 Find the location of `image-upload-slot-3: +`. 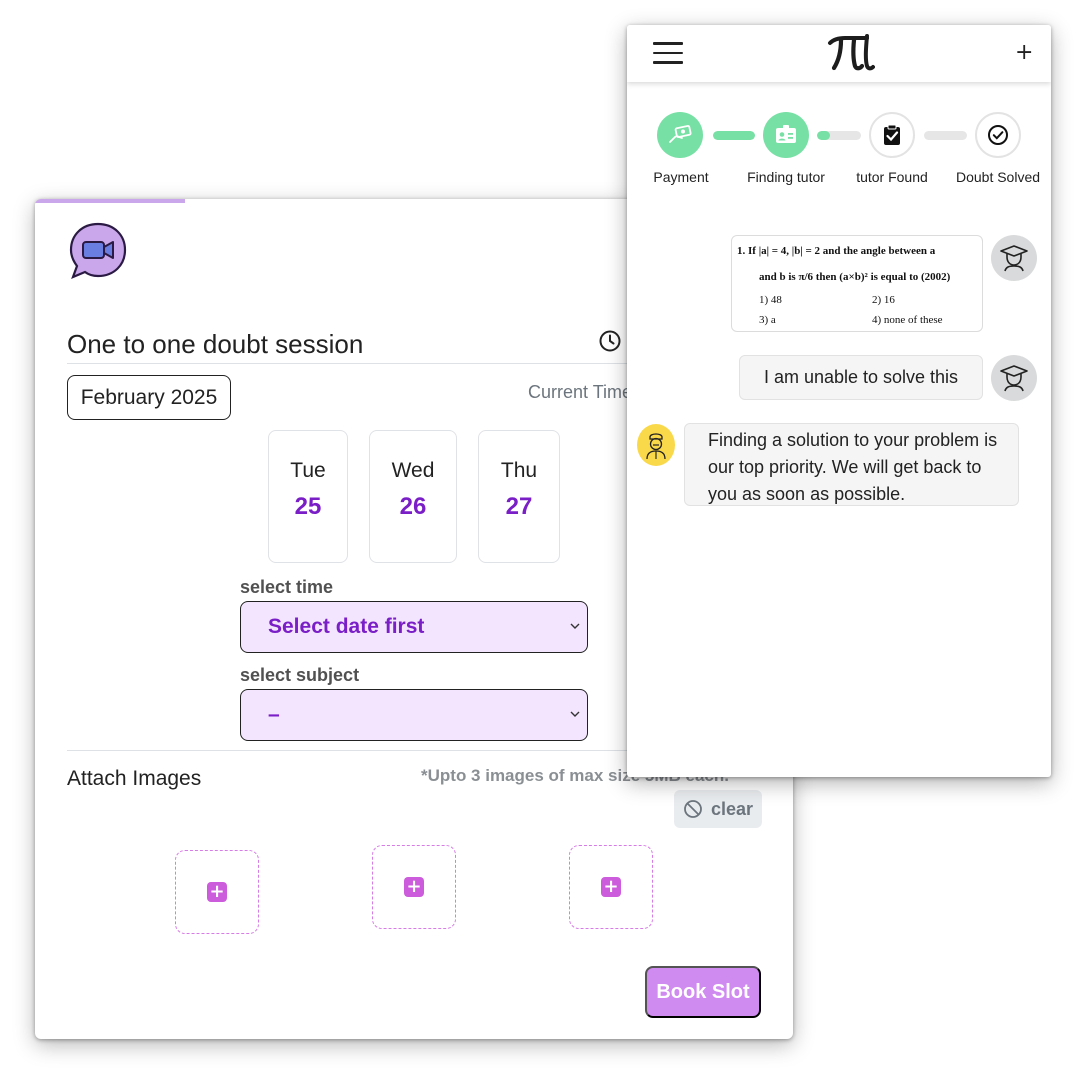

image-upload-slot-3: + is located at coordinates (611, 887).